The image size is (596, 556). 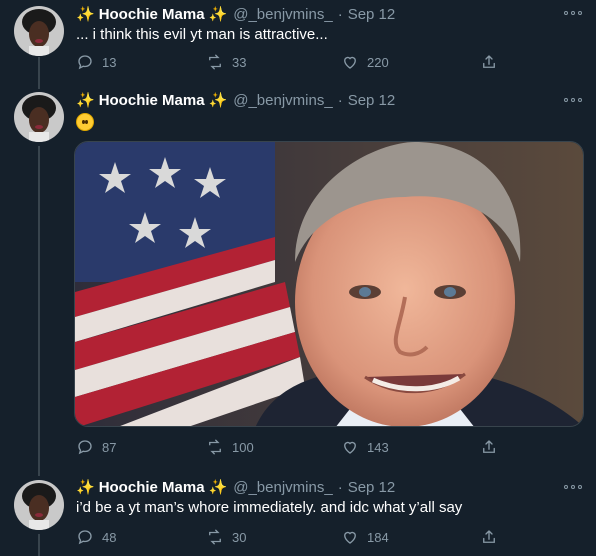 What do you see at coordinates (109, 537) in the screenshot?
I see `reply-count: 48` at bounding box center [109, 537].